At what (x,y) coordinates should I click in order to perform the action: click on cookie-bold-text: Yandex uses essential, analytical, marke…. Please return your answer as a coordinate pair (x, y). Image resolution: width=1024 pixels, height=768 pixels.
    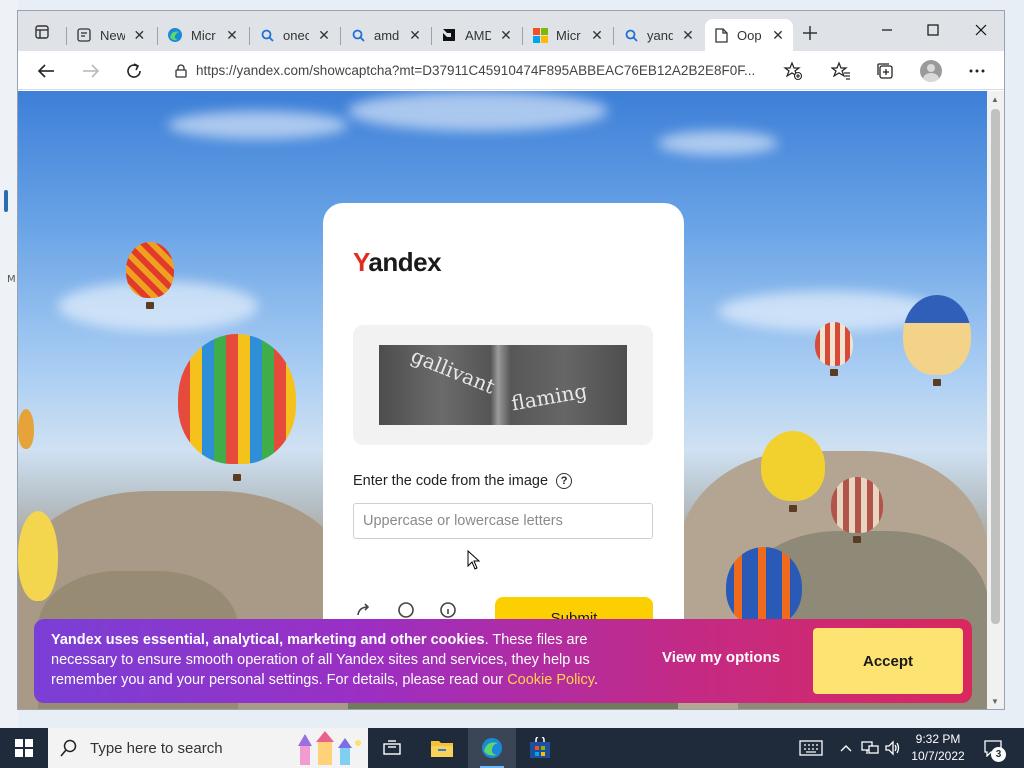
    Looking at the image, I should click on (268, 640).